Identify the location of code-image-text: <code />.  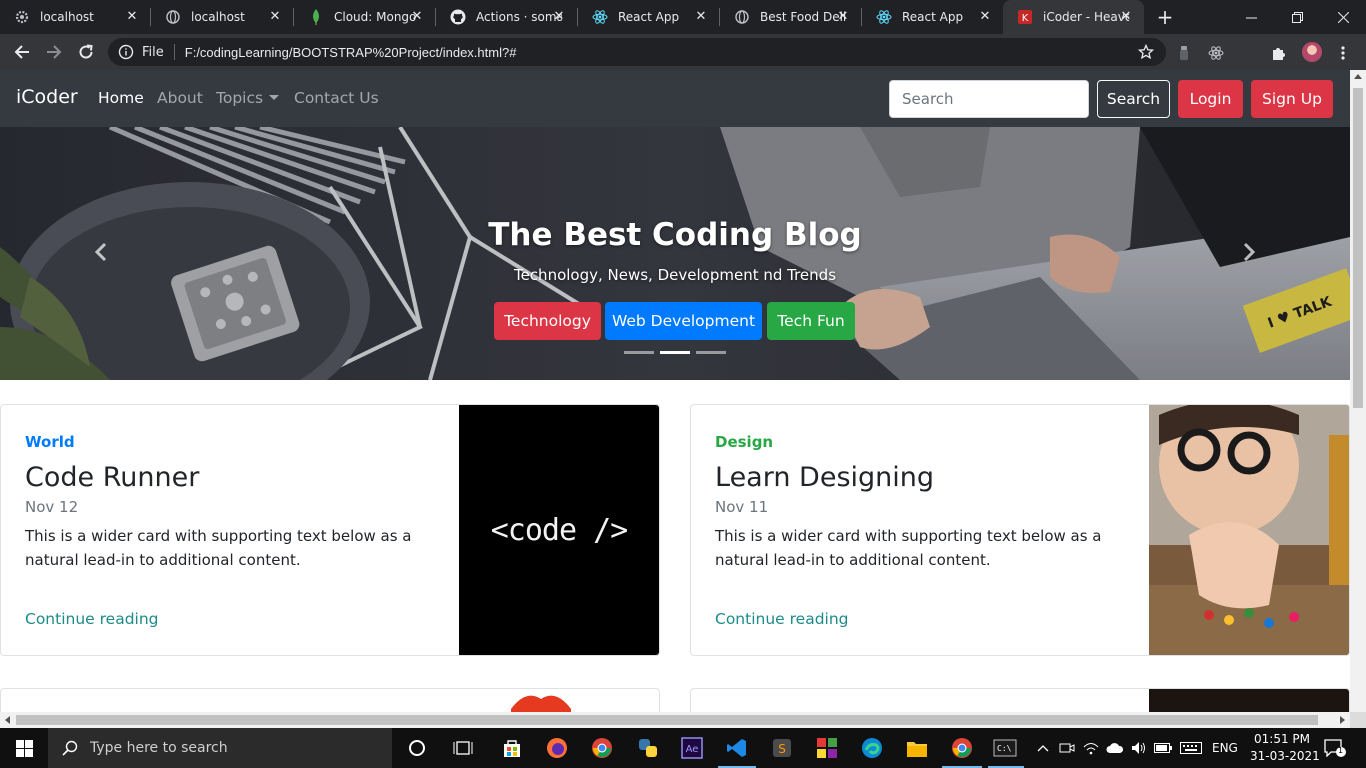
(559, 530).